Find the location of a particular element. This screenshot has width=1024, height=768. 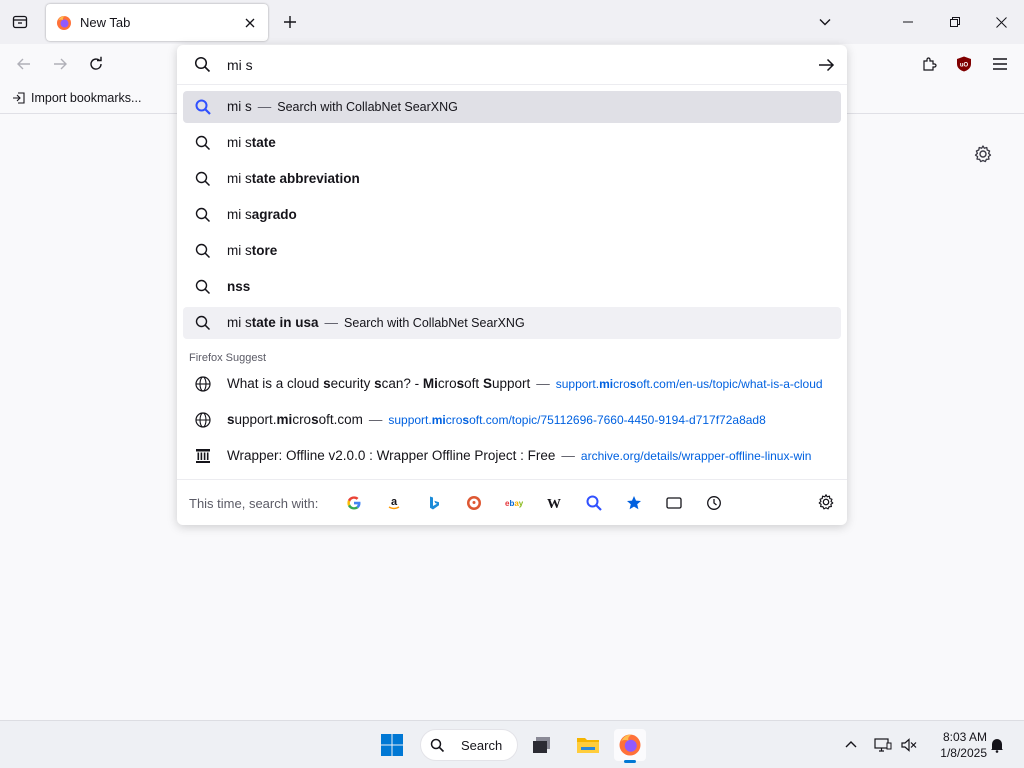

search-suggestion-row: nss is located at coordinates (512, 287).